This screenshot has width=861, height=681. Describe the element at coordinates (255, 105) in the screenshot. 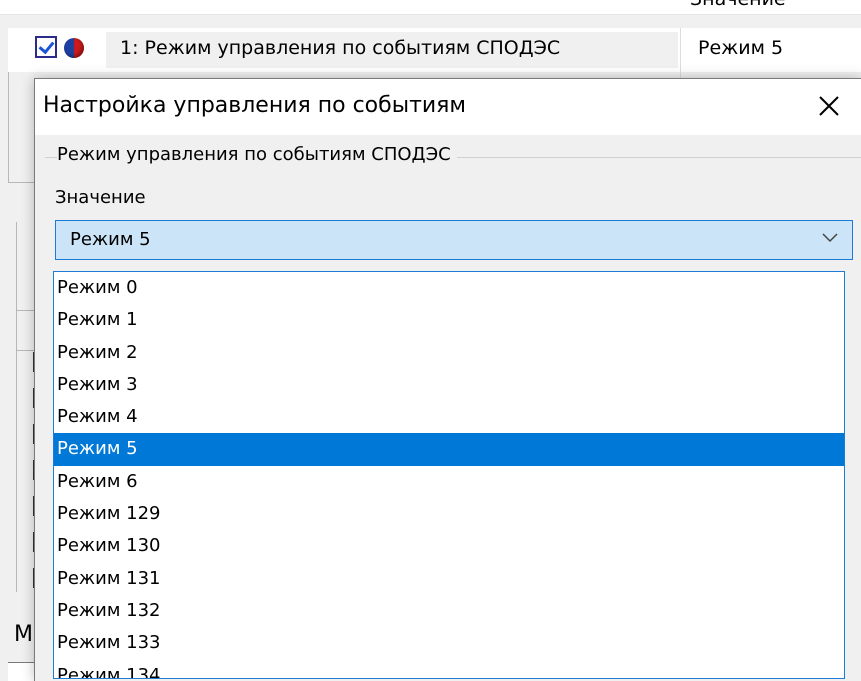

I see `dialog-title: Настройка управления по событиям` at that location.